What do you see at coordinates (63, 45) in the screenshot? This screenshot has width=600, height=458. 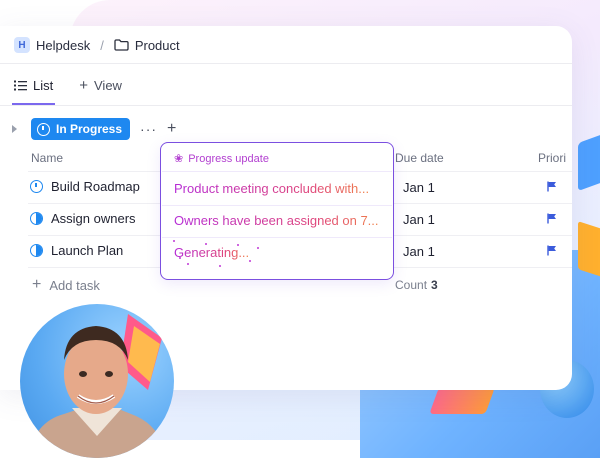 I see `breadcrumb-space: Helpdesk` at bounding box center [63, 45].